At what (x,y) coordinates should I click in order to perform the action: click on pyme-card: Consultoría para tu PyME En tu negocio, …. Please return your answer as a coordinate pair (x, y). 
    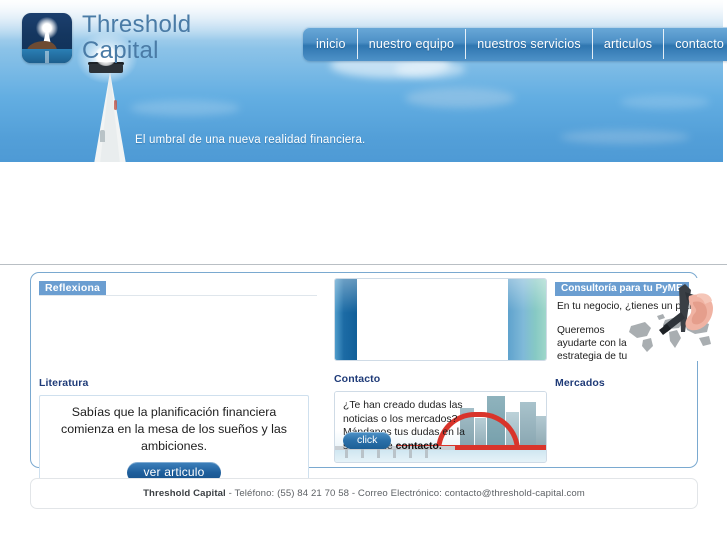
    Looking at the image, I should click on (636, 319).